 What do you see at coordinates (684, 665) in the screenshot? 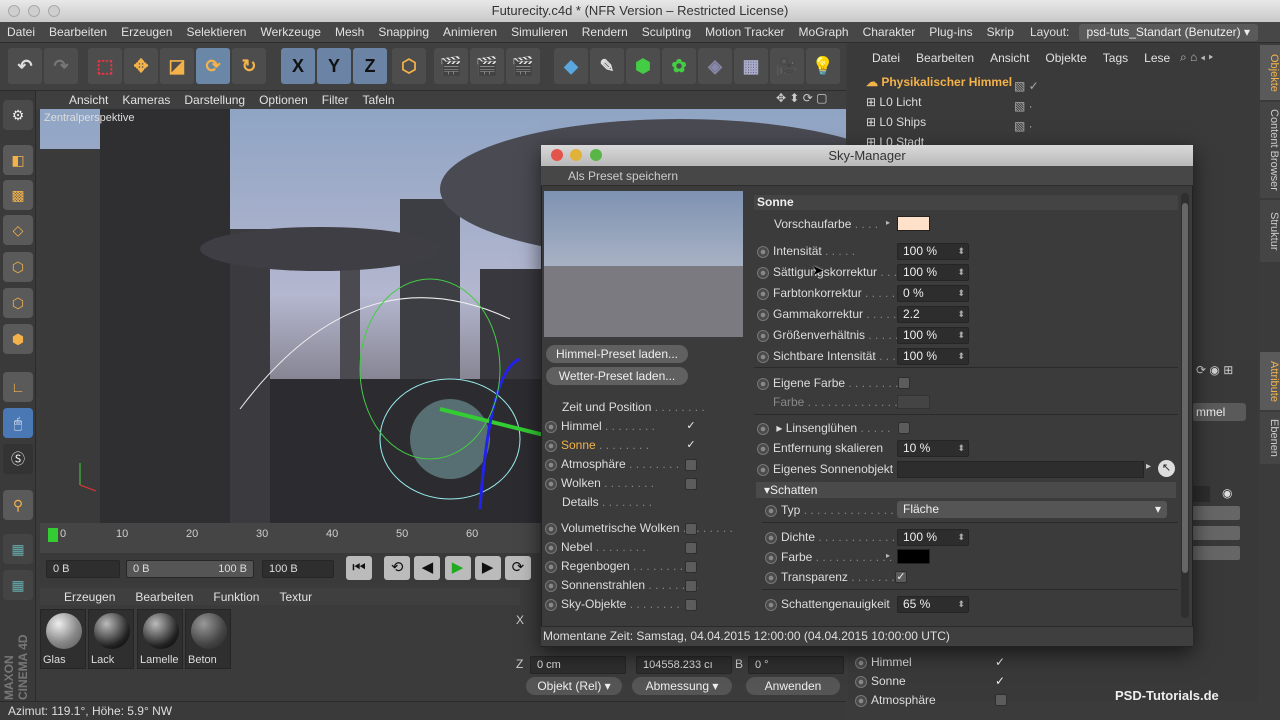
I see `coord-z-size: 104558.233 cı` at bounding box center [684, 665].